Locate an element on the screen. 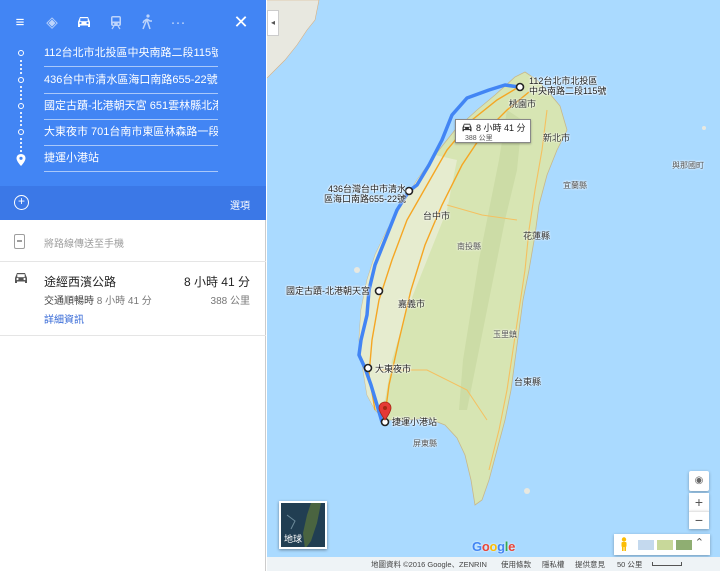 This screenshot has width=720, height=571. train-icon is located at coordinates (116, 22).